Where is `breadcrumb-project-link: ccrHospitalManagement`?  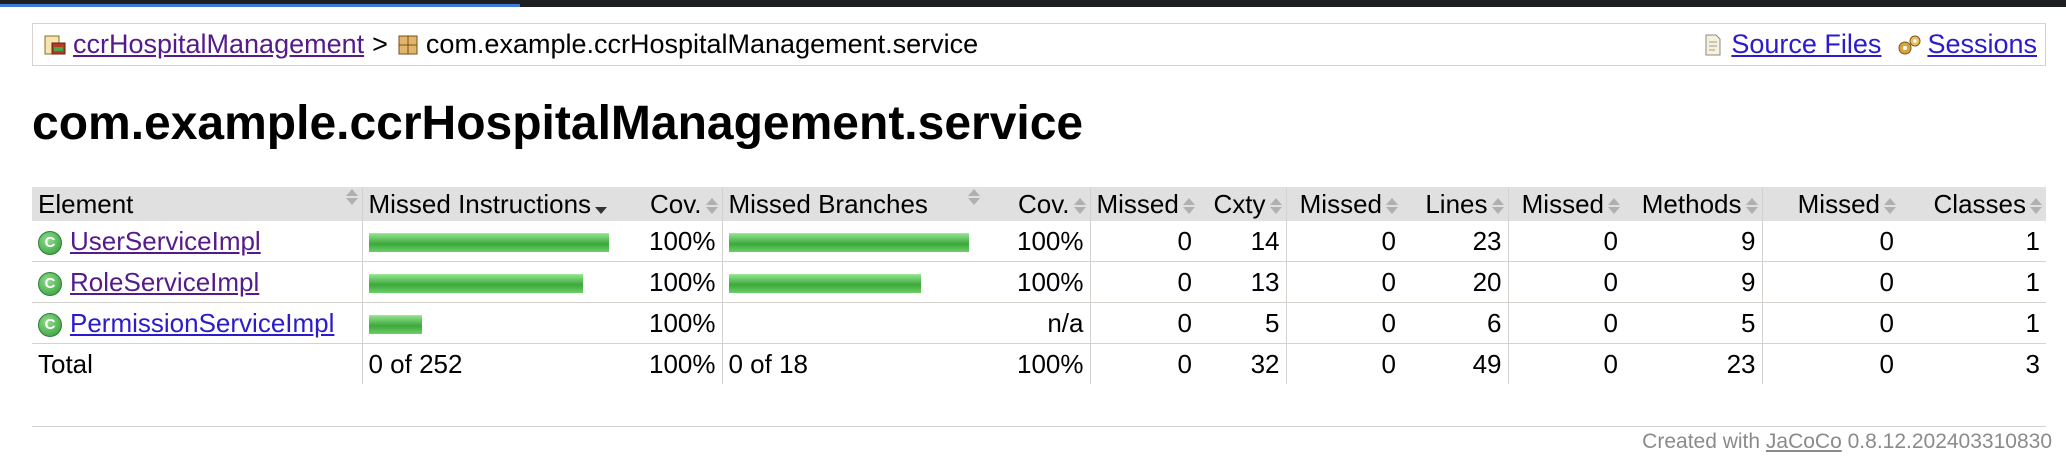
breadcrumb-project-link: ccrHospitalManagement is located at coordinates (218, 44).